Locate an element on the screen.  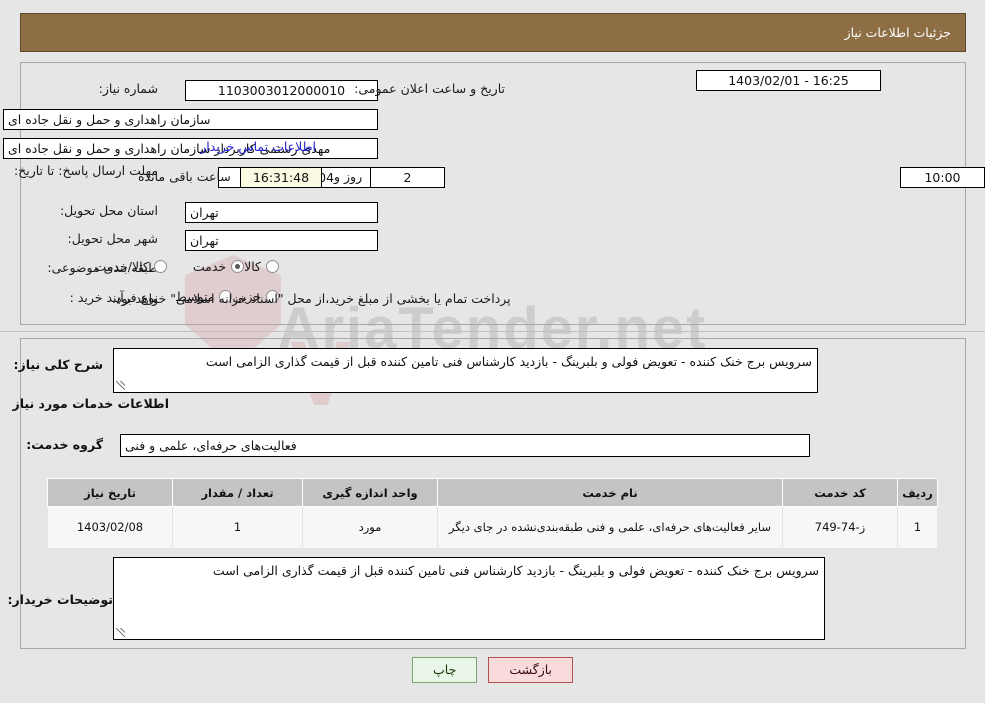
remarks-label: توضیحات خریدار: is located at coordinates (60, 599).